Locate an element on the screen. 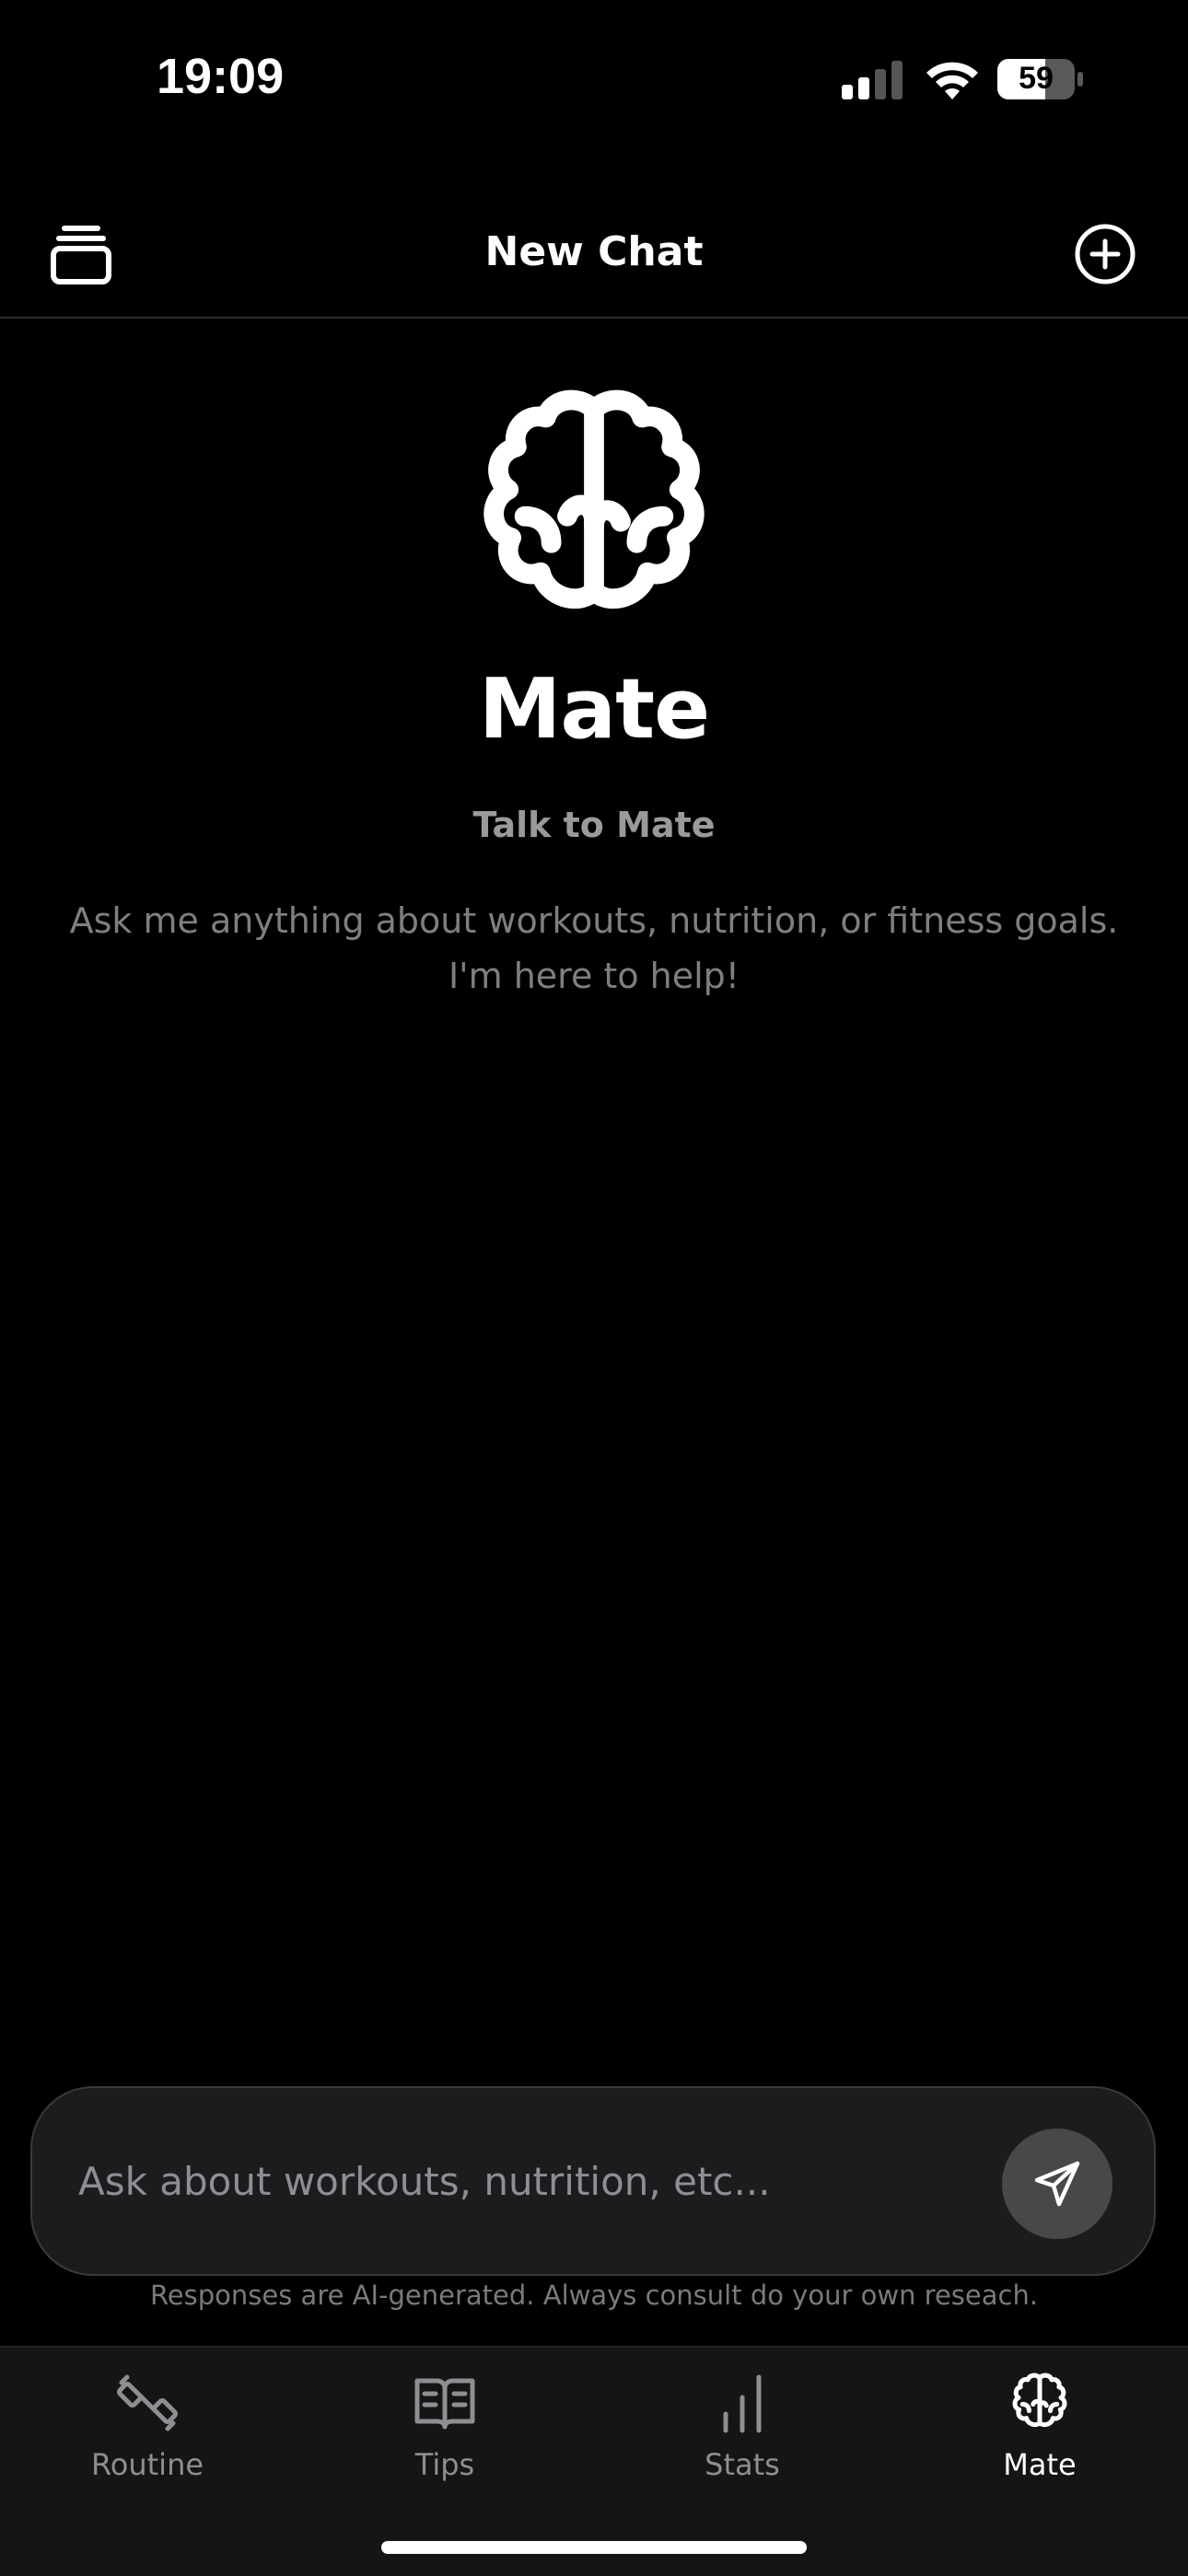 The width and height of the screenshot is (1188, 2576). app-header: New Chat is located at coordinates (594, 251).